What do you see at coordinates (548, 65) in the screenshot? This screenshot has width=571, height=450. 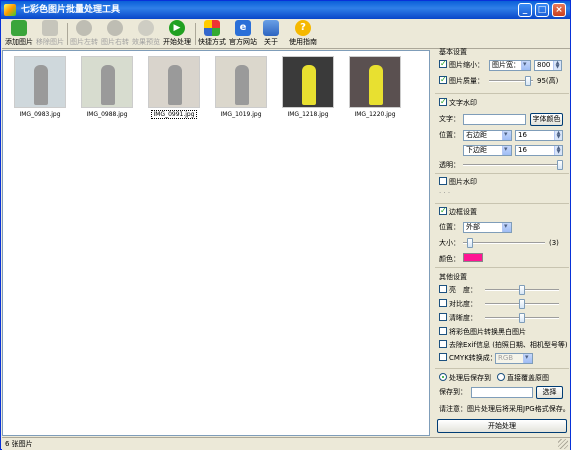 I see `resize-value-spinner: 800 ▲ ▼` at bounding box center [548, 65].